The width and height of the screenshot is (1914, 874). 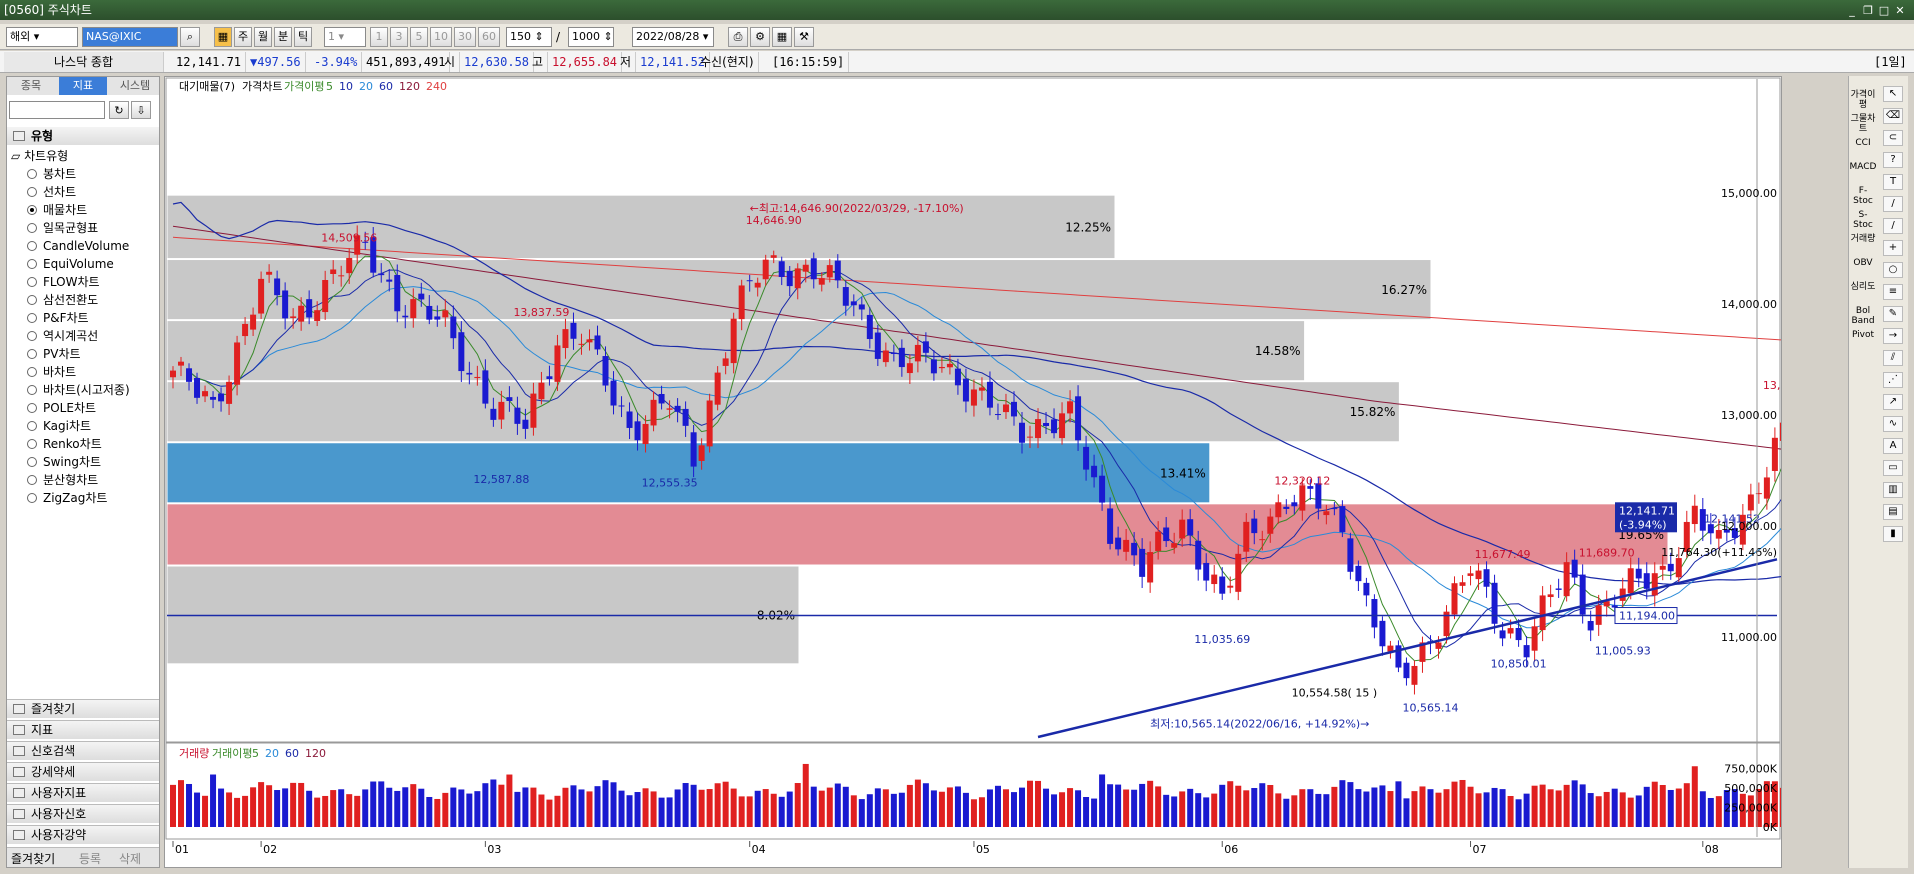 What do you see at coordinates (1893, 424) in the screenshot?
I see `wave-icon: ∿` at bounding box center [1893, 424].